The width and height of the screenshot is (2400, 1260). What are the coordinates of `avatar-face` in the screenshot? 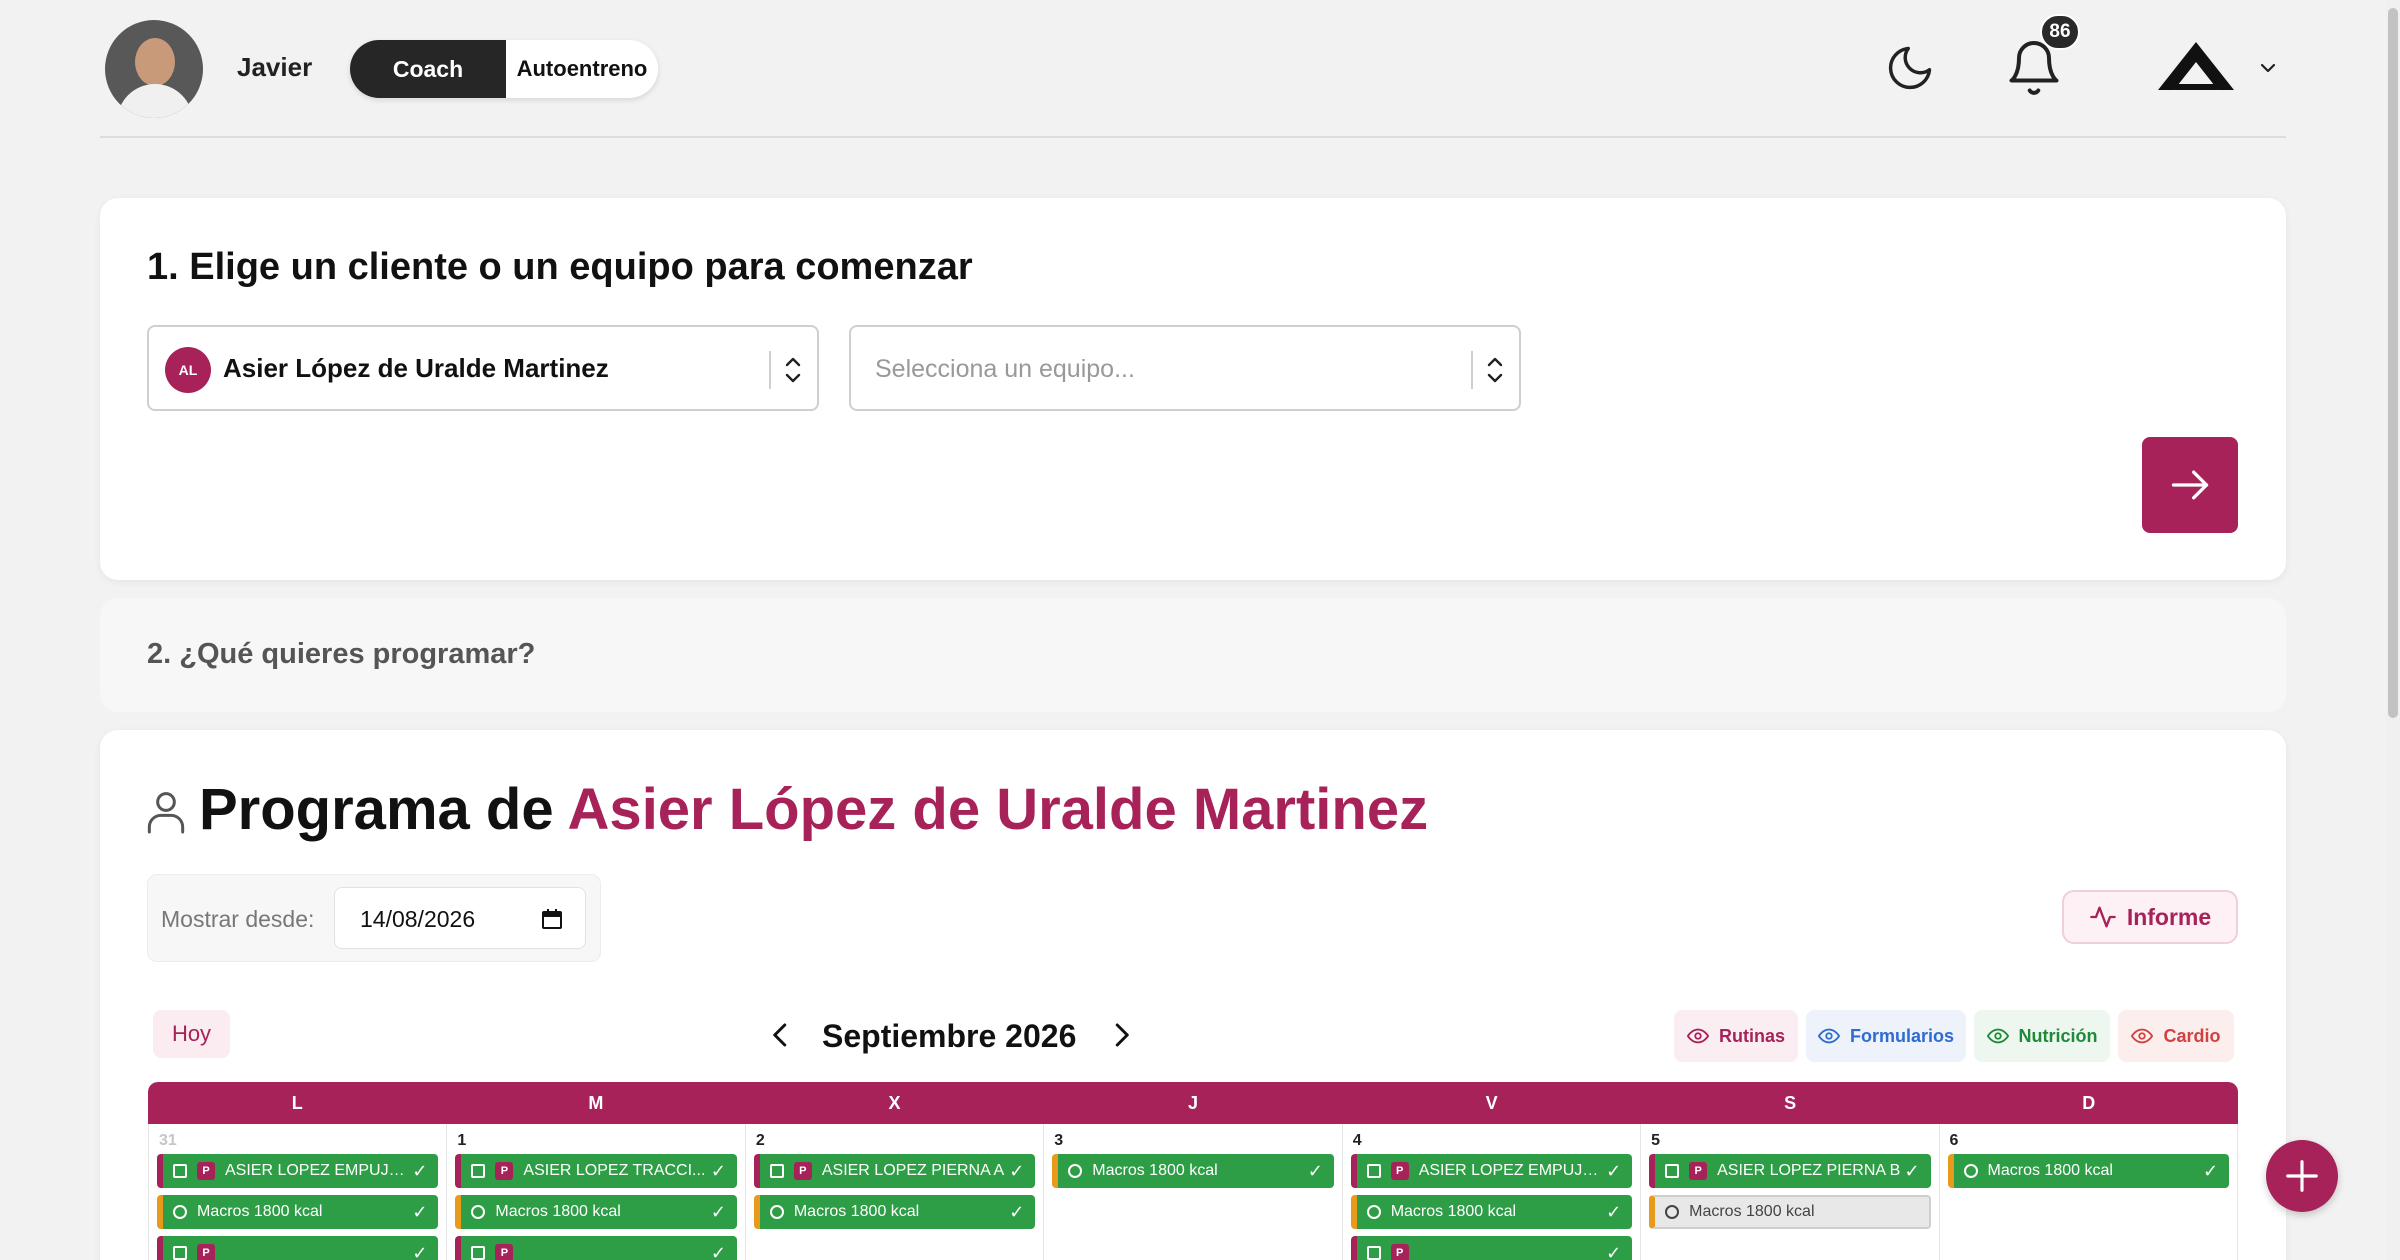 It's located at (155, 62).